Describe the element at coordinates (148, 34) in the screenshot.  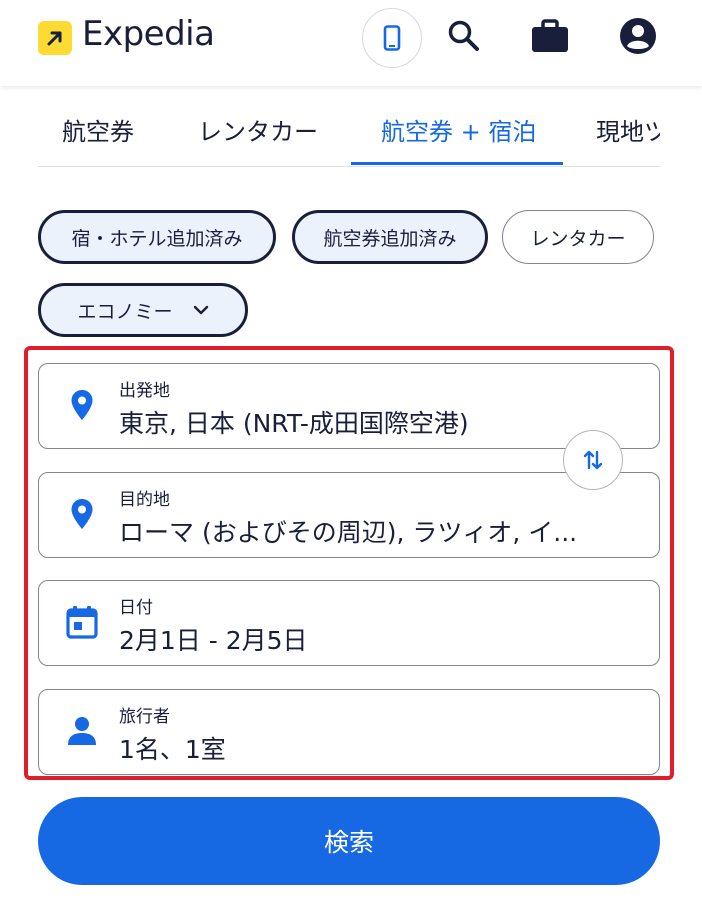
I see `logo-text: Expedia` at that location.